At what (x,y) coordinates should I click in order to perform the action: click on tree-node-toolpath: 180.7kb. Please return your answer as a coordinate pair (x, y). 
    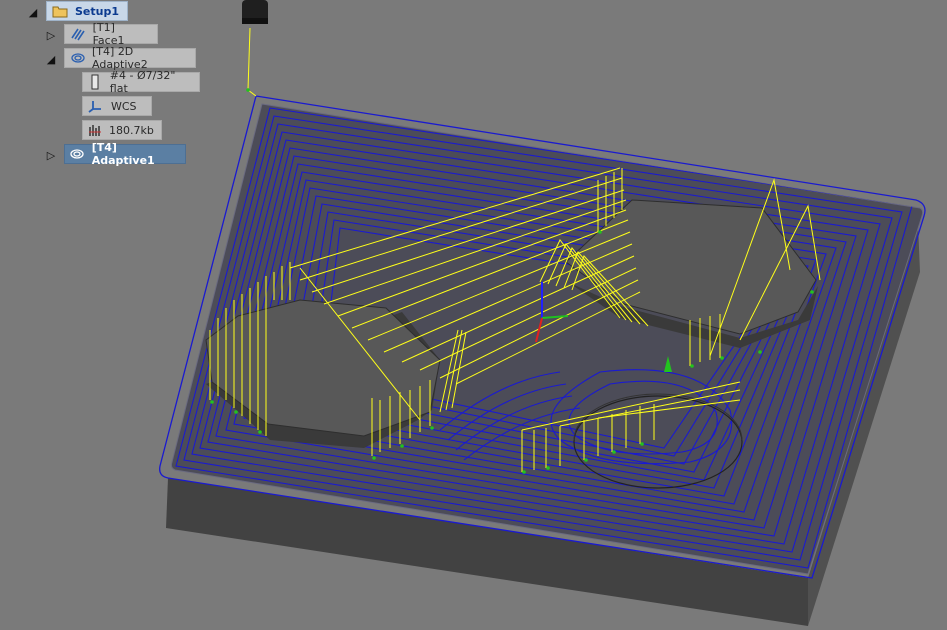
    Looking at the image, I should click on (122, 130).